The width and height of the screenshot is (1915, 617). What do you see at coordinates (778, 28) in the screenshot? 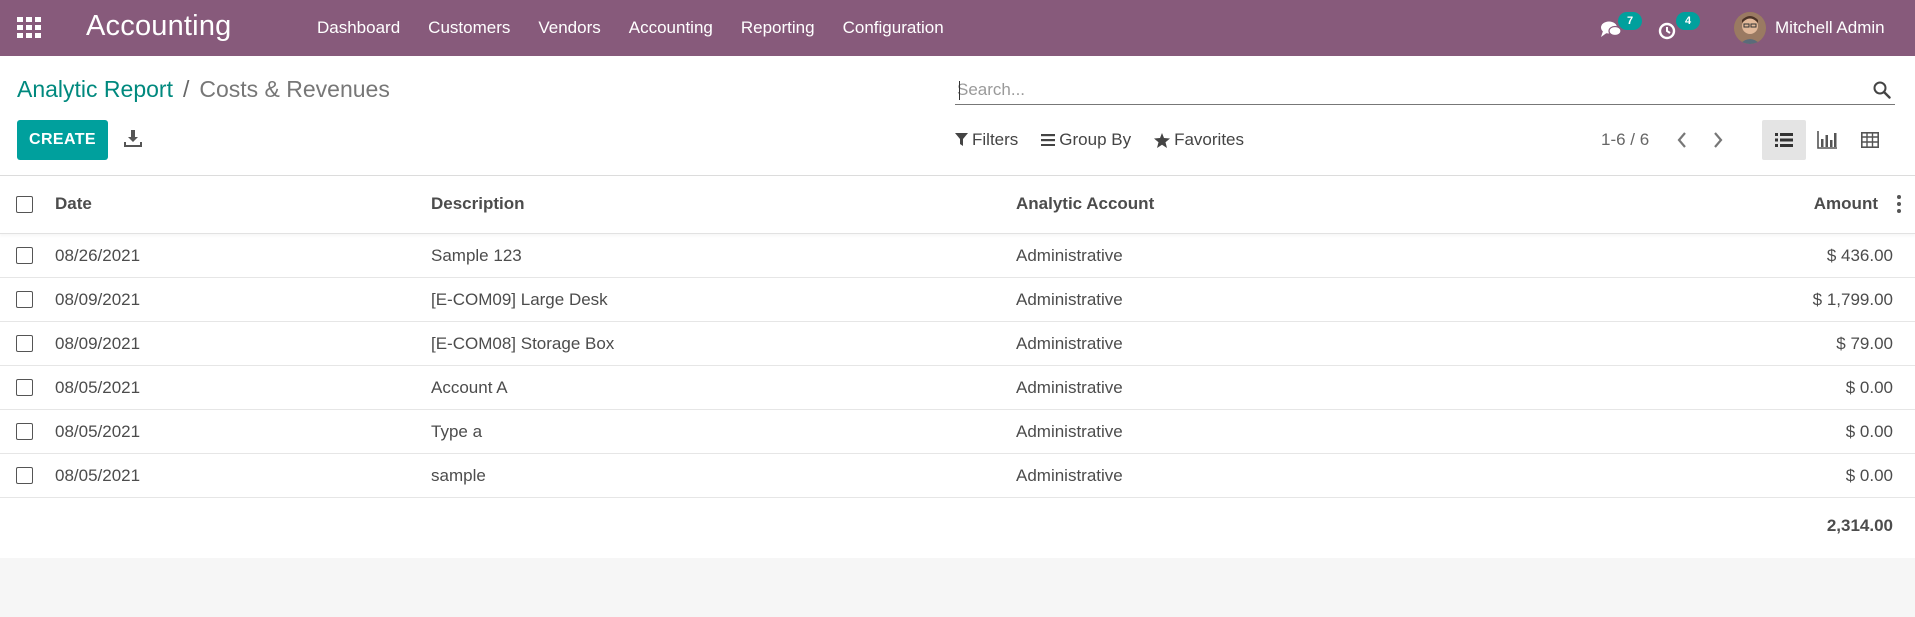
I see `menu-item-reporting: Reporting` at bounding box center [778, 28].